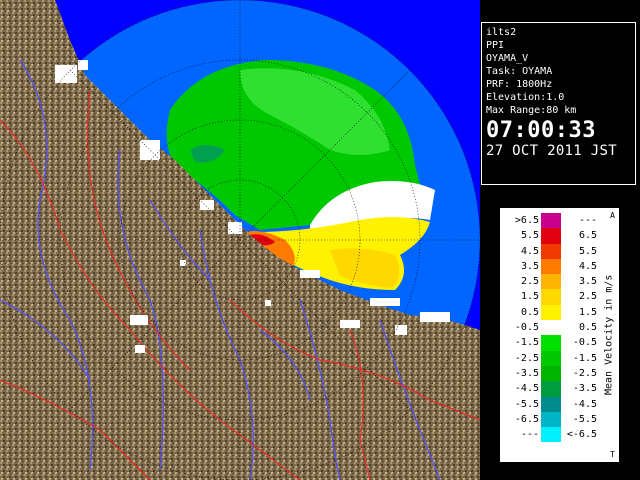 The height and width of the screenshot is (480, 640). I want to click on legend-row: >6.5 ---, so click(551, 221).